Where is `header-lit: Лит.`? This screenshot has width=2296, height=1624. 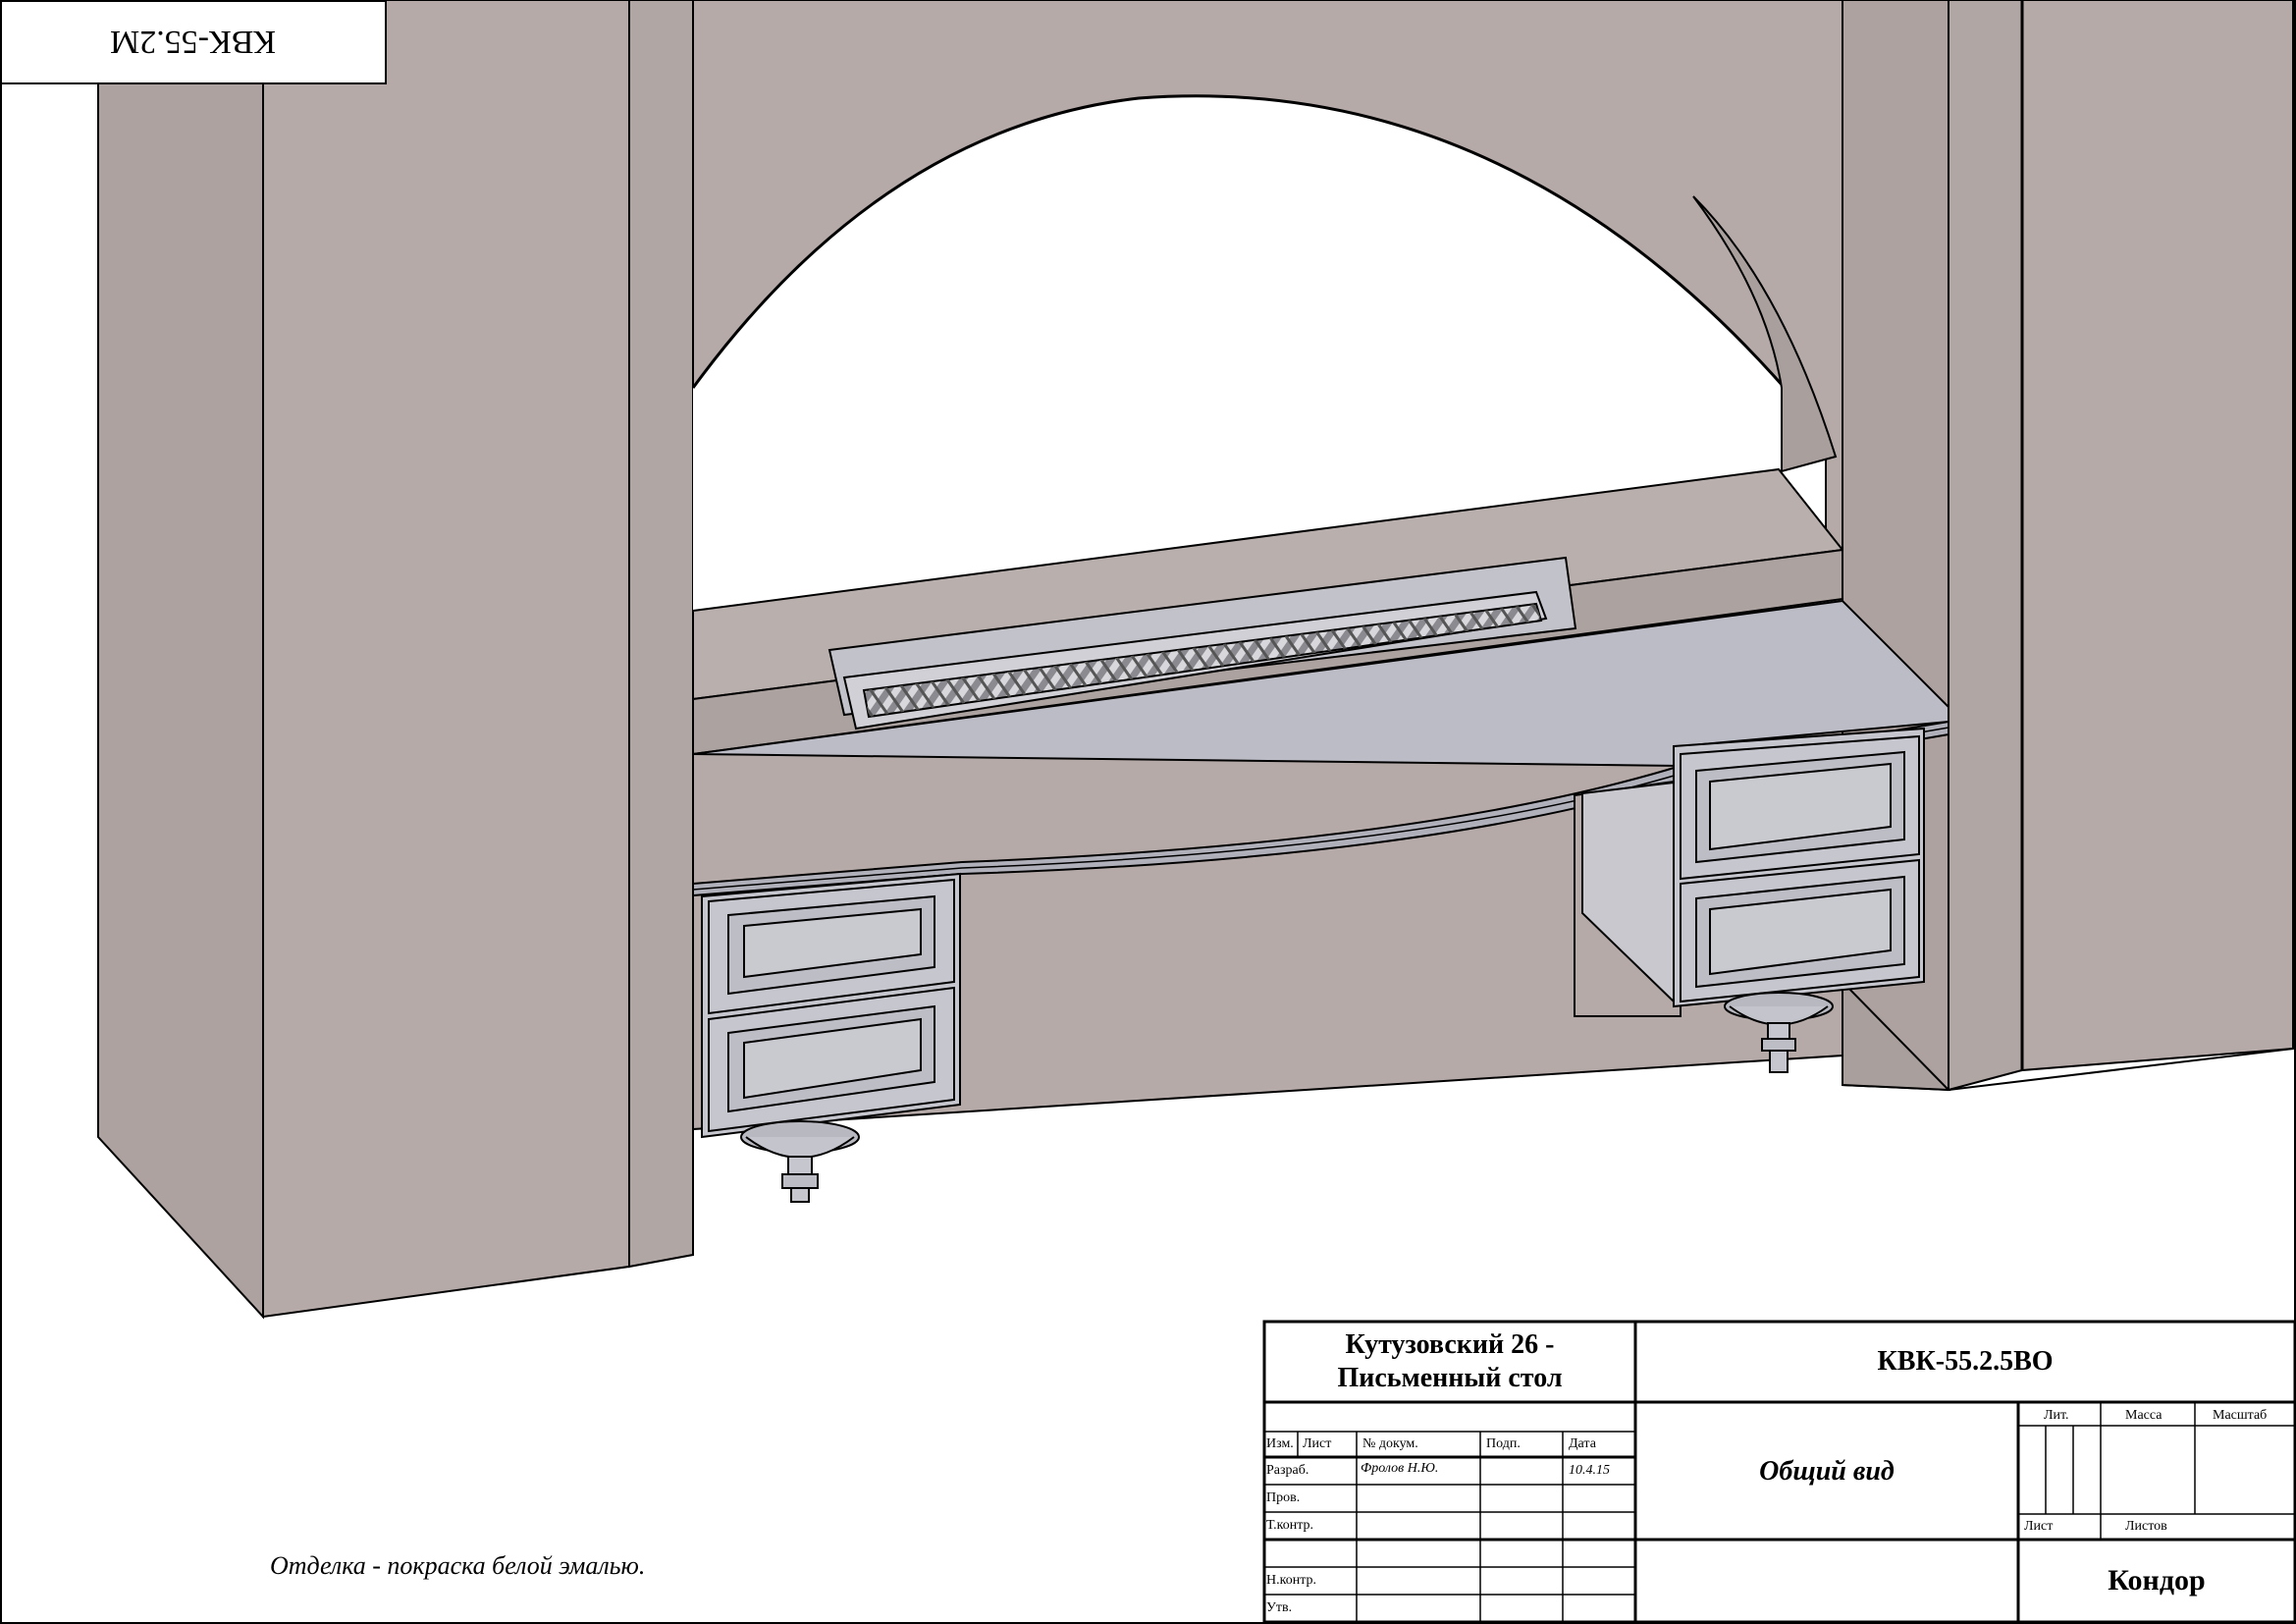 header-lit: Лит. is located at coordinates (2056, 1415).